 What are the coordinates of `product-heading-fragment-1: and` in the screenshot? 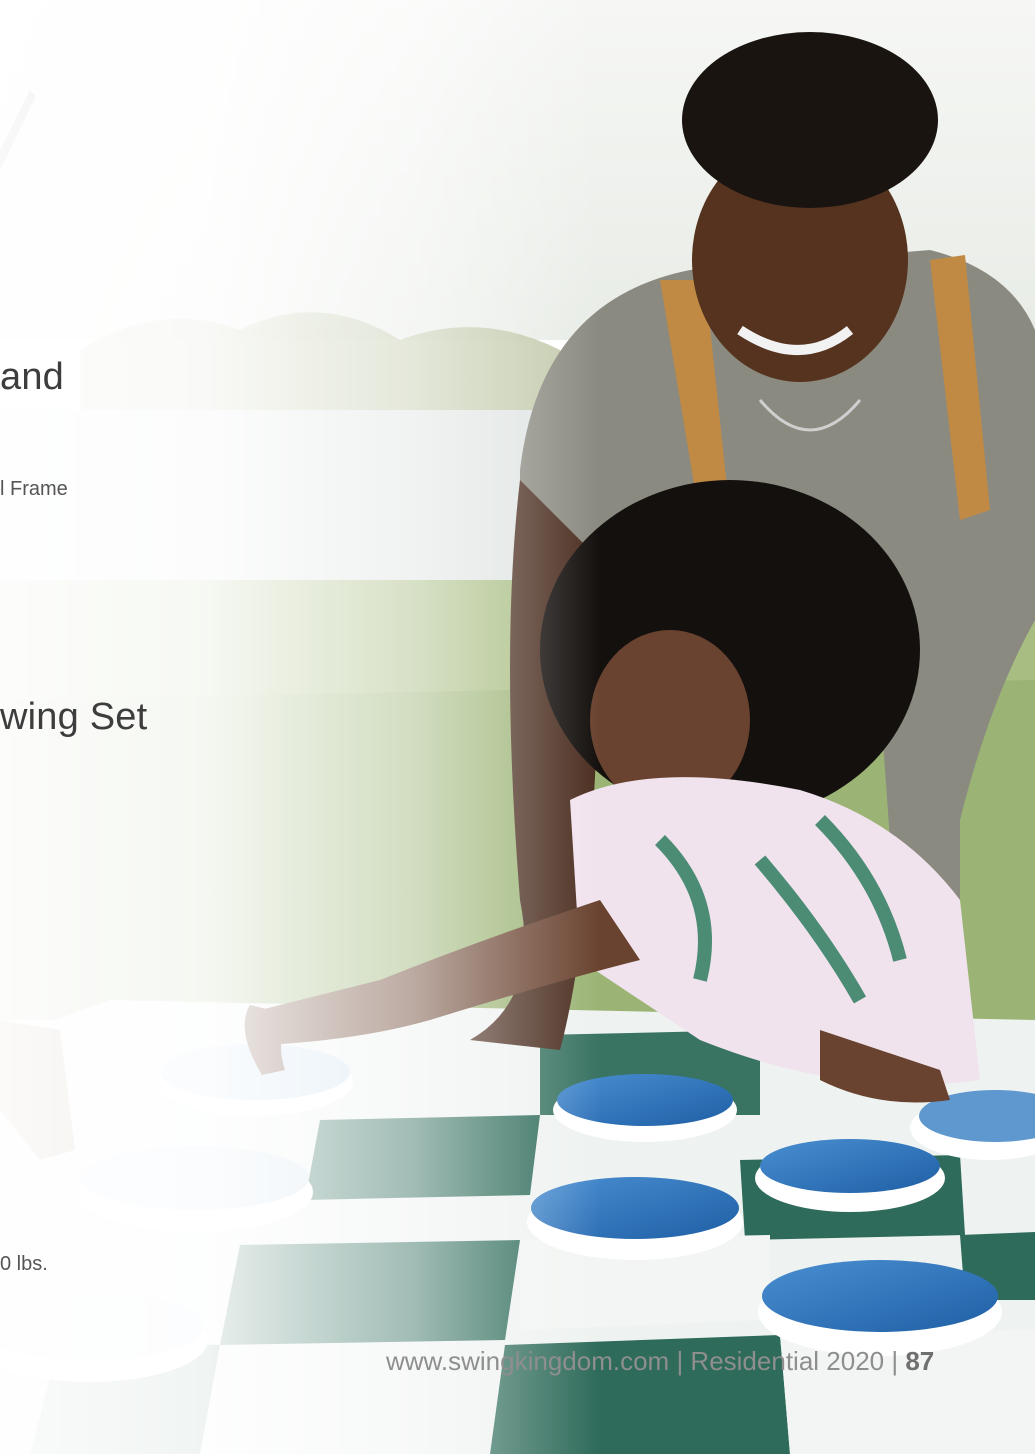 It's located at (32, 377).